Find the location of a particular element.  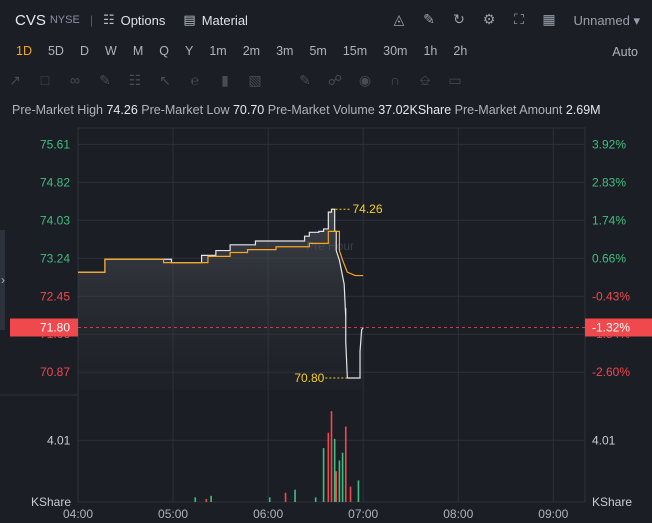

price-axis-label: 73.24 is located at coordinates (55, 258).